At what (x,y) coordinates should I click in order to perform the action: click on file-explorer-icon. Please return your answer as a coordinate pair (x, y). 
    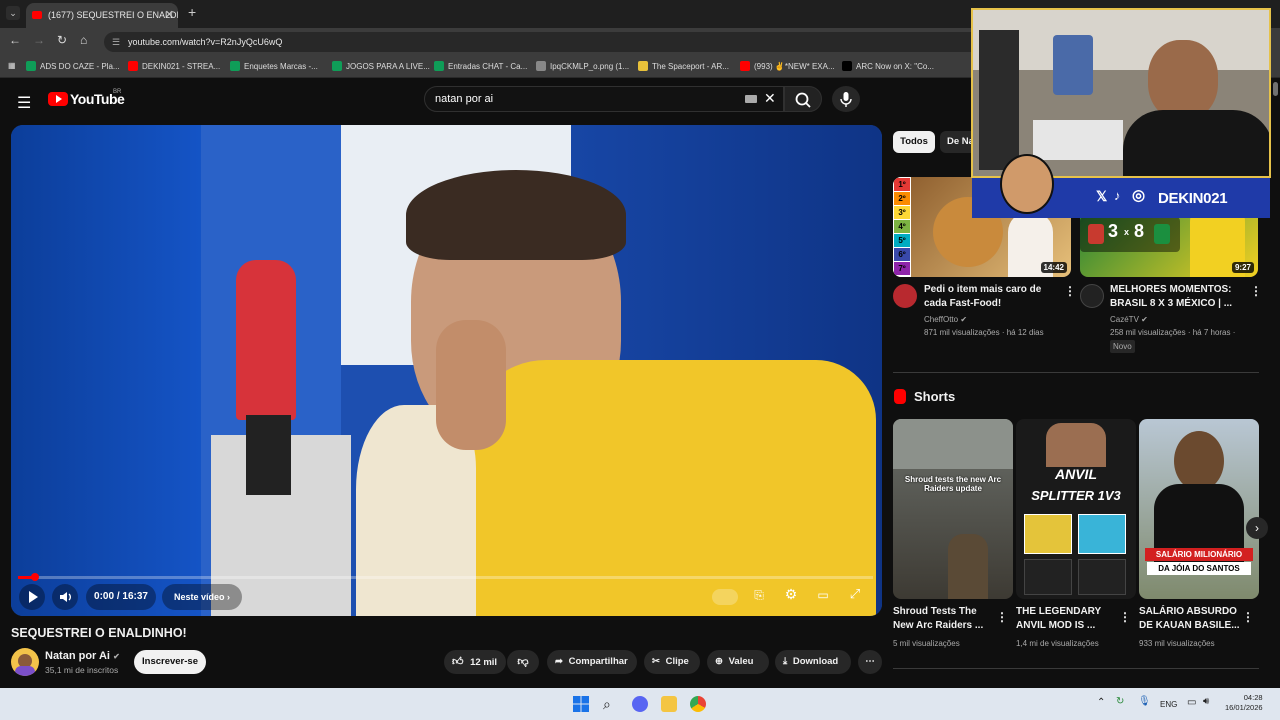
    Looking at the image, I should click on (669, 704).